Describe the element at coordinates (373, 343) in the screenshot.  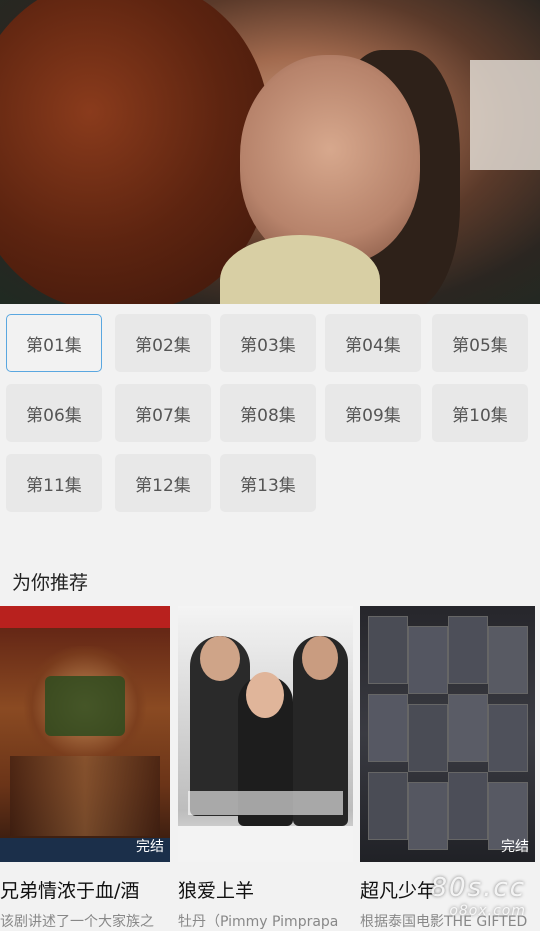
I see `episode-button-04: 第04集` at that location.